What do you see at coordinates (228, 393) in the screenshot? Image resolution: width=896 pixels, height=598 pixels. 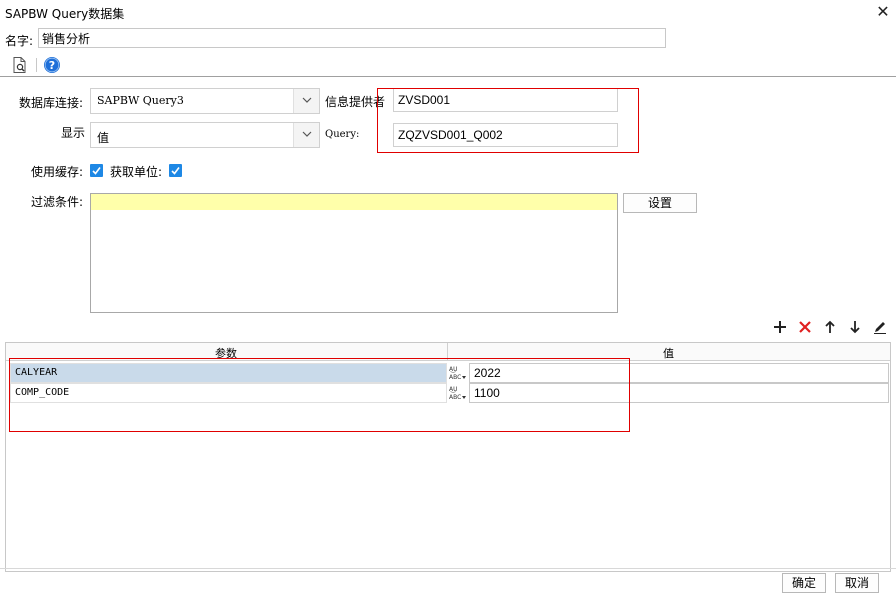 I see `param-name-cell: COMP_CODE` at bounding box center [228, 393].